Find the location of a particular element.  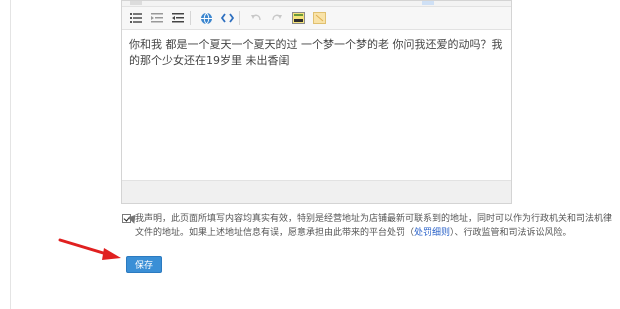

editor-status-bar is located at coordinates (316, 191).